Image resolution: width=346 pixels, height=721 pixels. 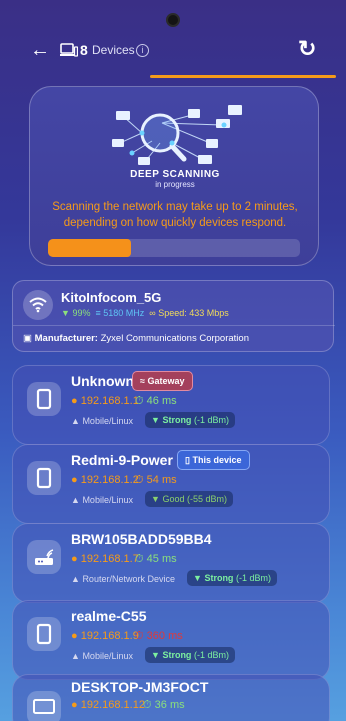 I want to click on network-meta: ▼ 99% ≡ 5180 MHz ∞ Speed: 433 Mbps, so click(x=145, y=313).